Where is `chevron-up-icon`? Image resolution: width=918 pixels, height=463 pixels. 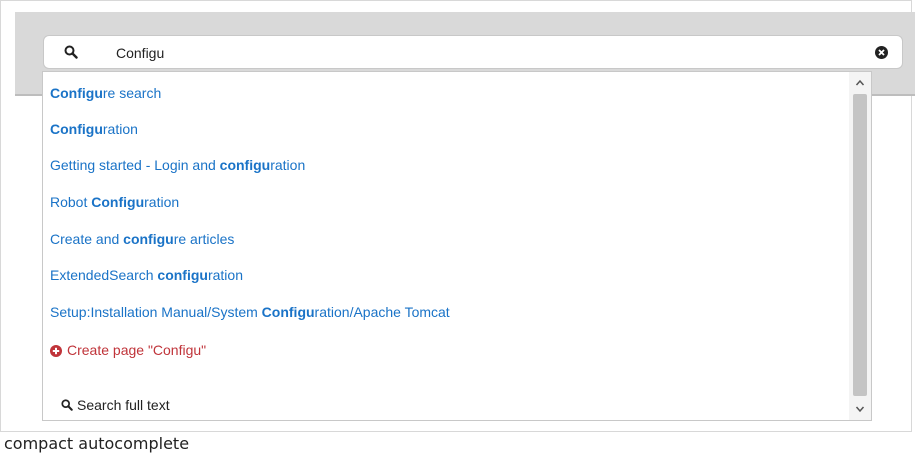 chevron-up-icon is located at coordinates (860, 83).